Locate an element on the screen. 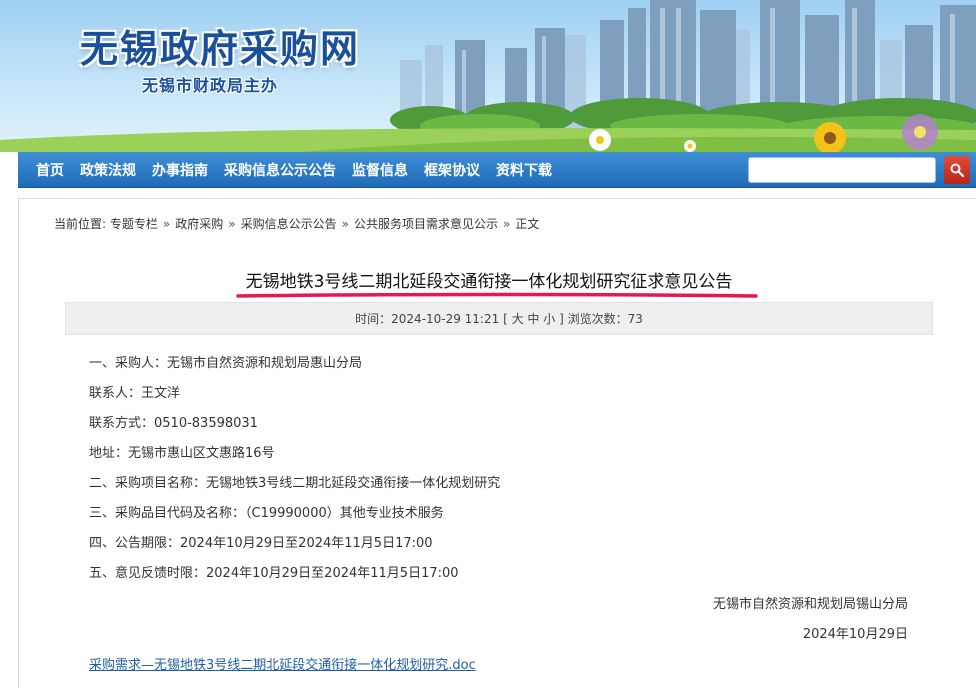 This screenshot has height=688, width=976. nav-item-policy: 政策法规 is located at coordinates (108, 170).